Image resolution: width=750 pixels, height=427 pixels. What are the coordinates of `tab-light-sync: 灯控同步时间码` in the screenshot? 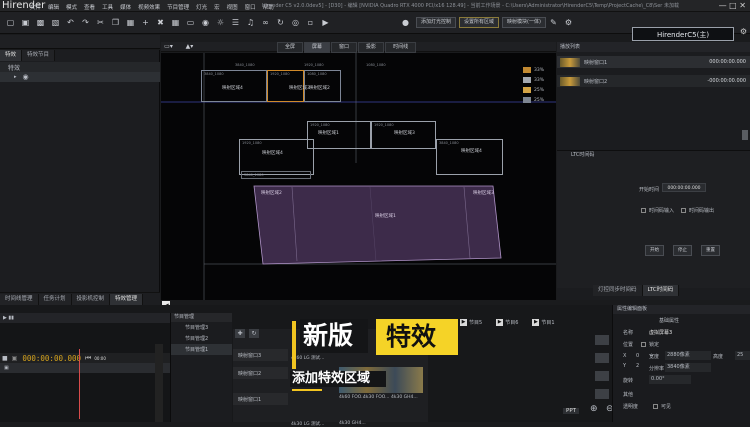 It's located at (618, 290).